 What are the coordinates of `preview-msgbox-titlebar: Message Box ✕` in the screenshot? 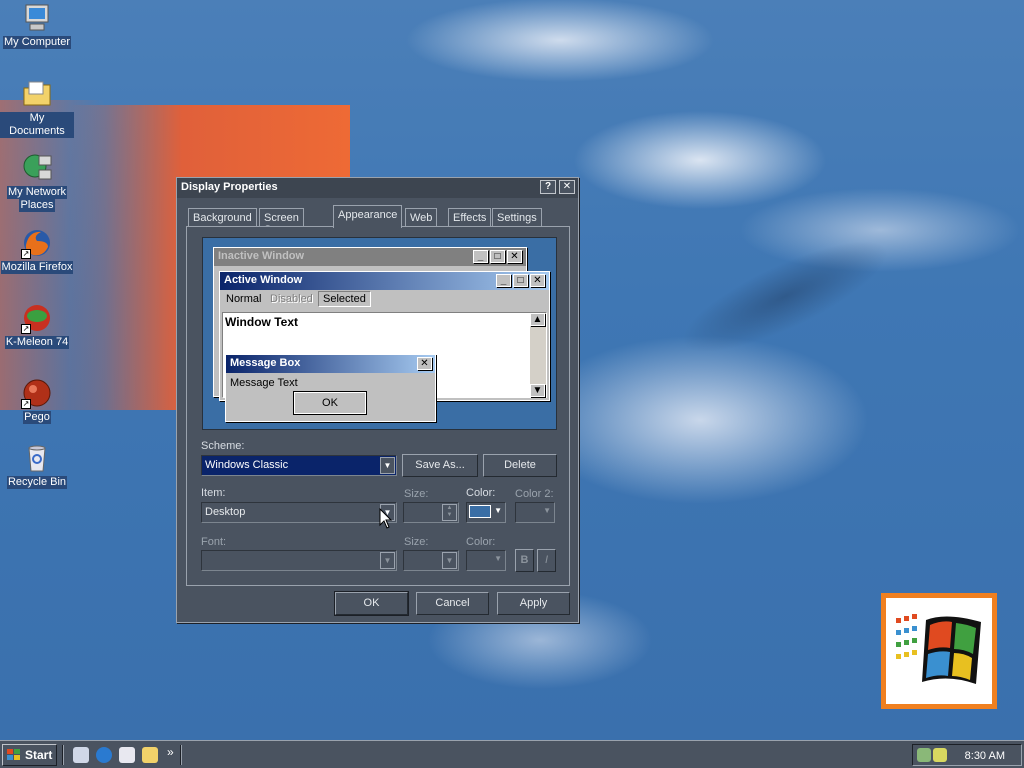 It's located at (330, 364).